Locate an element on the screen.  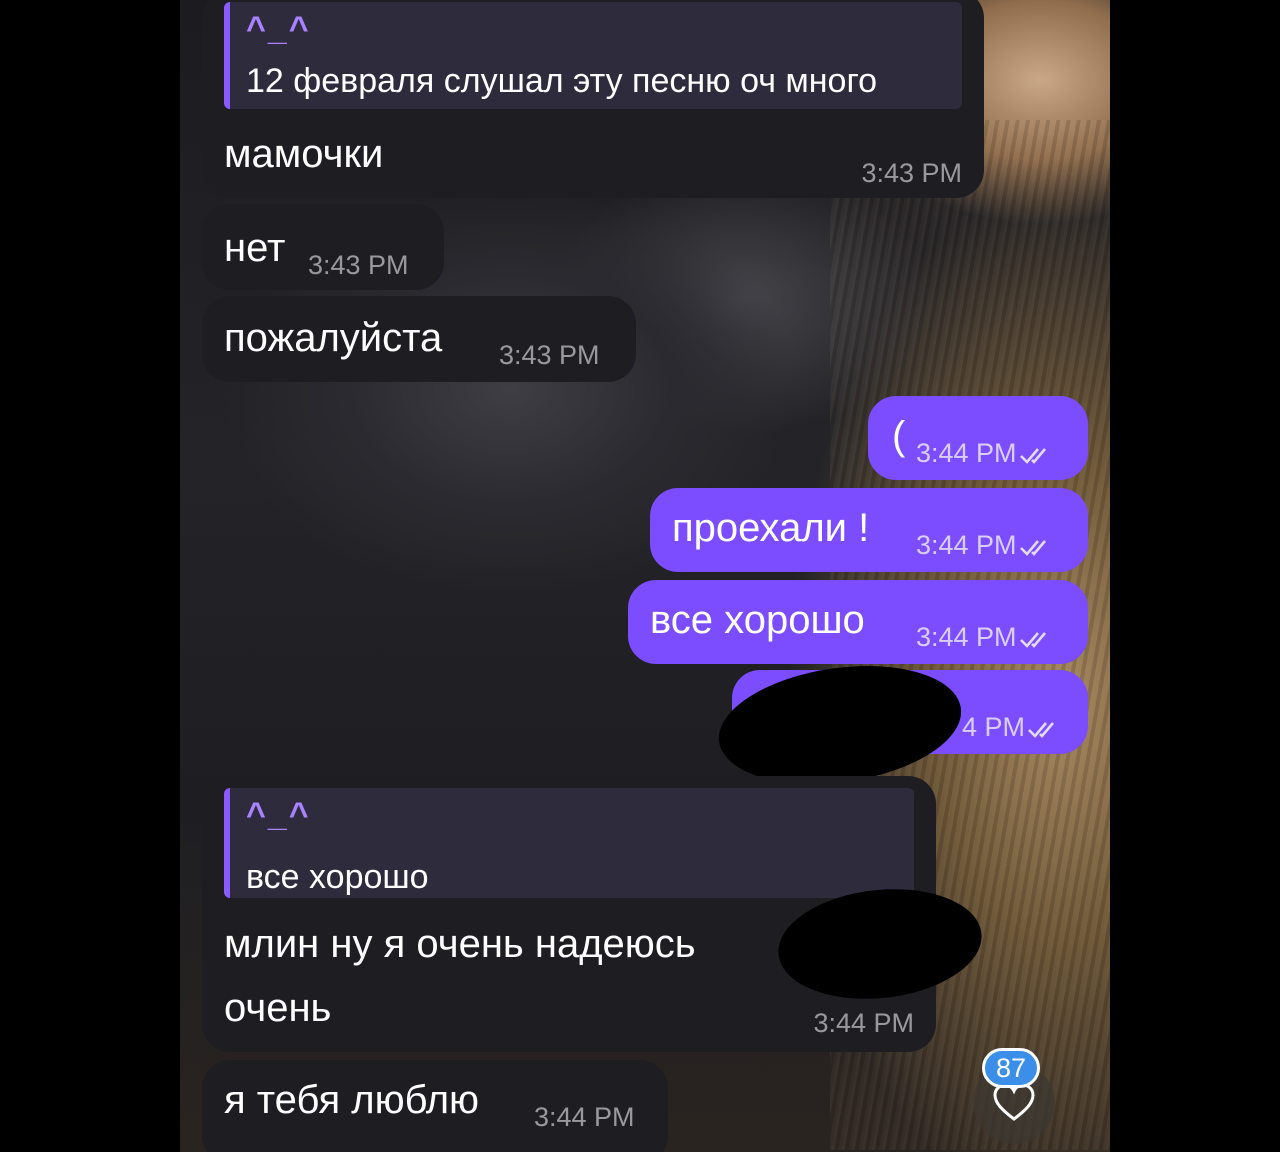
message-text: нет is located at coordinates (255, 248).